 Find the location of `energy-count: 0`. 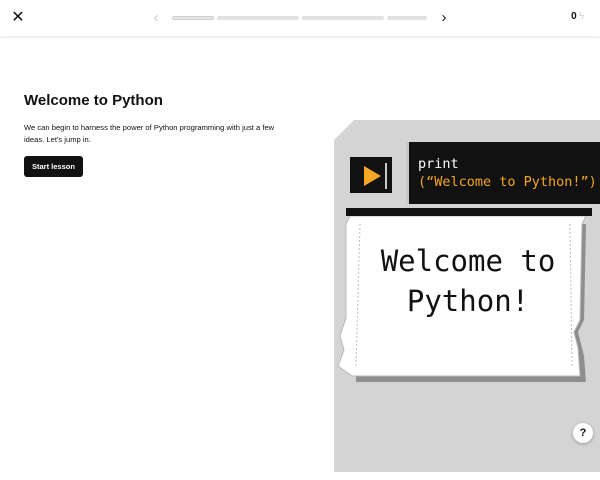

energy-count: 0 is located at coordinates (574, 16).